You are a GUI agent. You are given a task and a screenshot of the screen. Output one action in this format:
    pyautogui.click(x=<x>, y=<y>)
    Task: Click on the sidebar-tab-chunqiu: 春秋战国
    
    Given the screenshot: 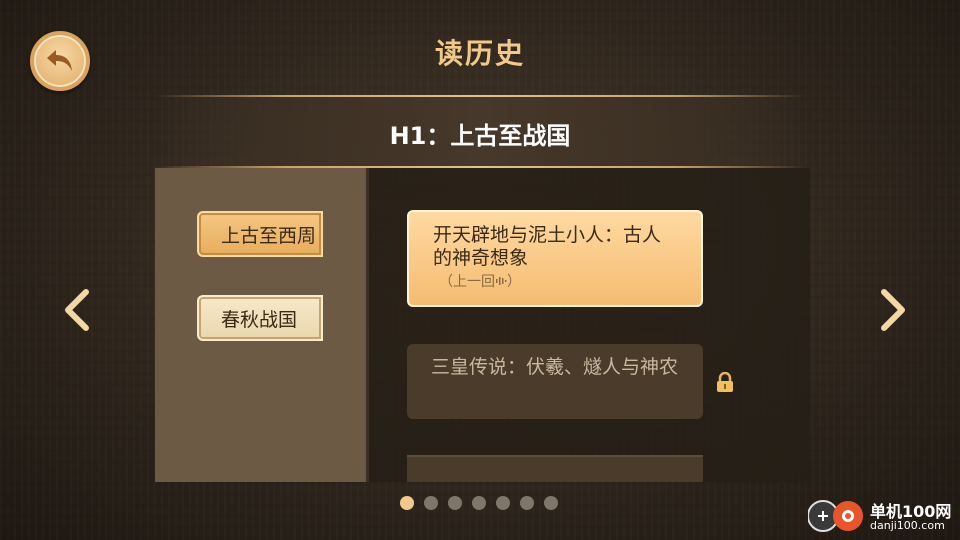 What is the action you would take?
    pyautogui.click(x=260, y=318)
    